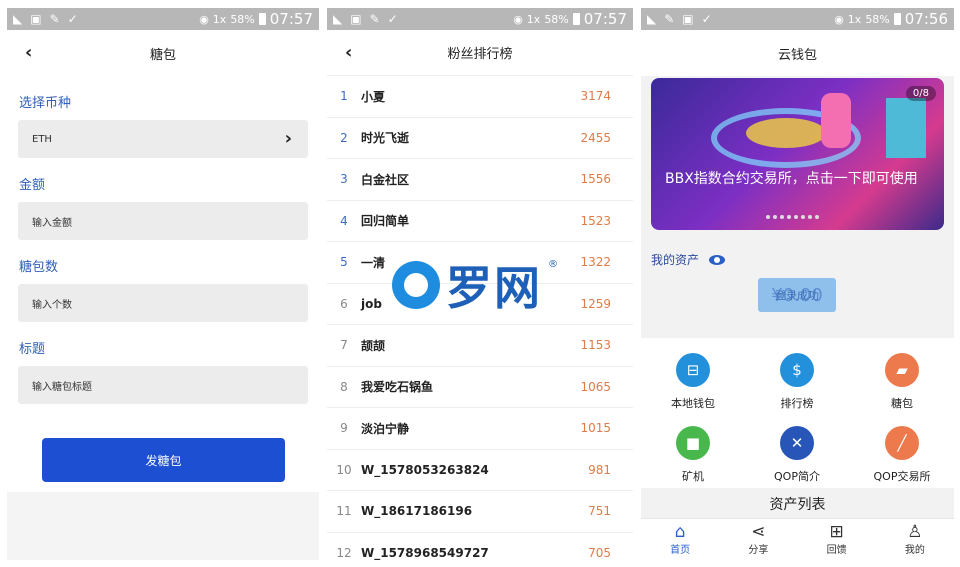  I want to click on nav-bar: ‹ 粉丝排行榜, so click(480, 53).